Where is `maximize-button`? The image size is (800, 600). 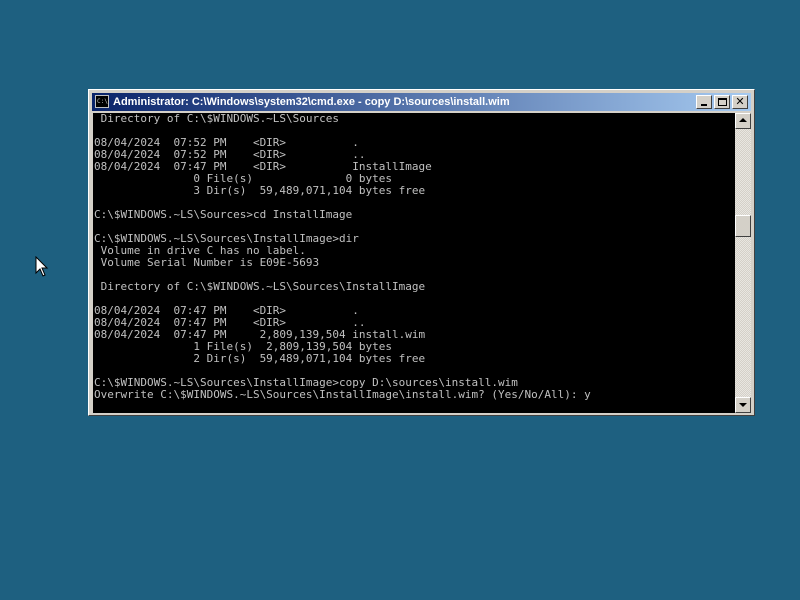
maximize-button is located at coordinates (722, 102).